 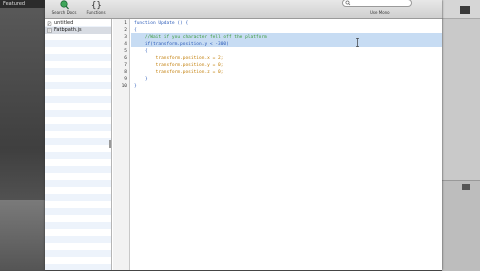 I want to click on code-line: function Update () {, so click(x=161, y=23).